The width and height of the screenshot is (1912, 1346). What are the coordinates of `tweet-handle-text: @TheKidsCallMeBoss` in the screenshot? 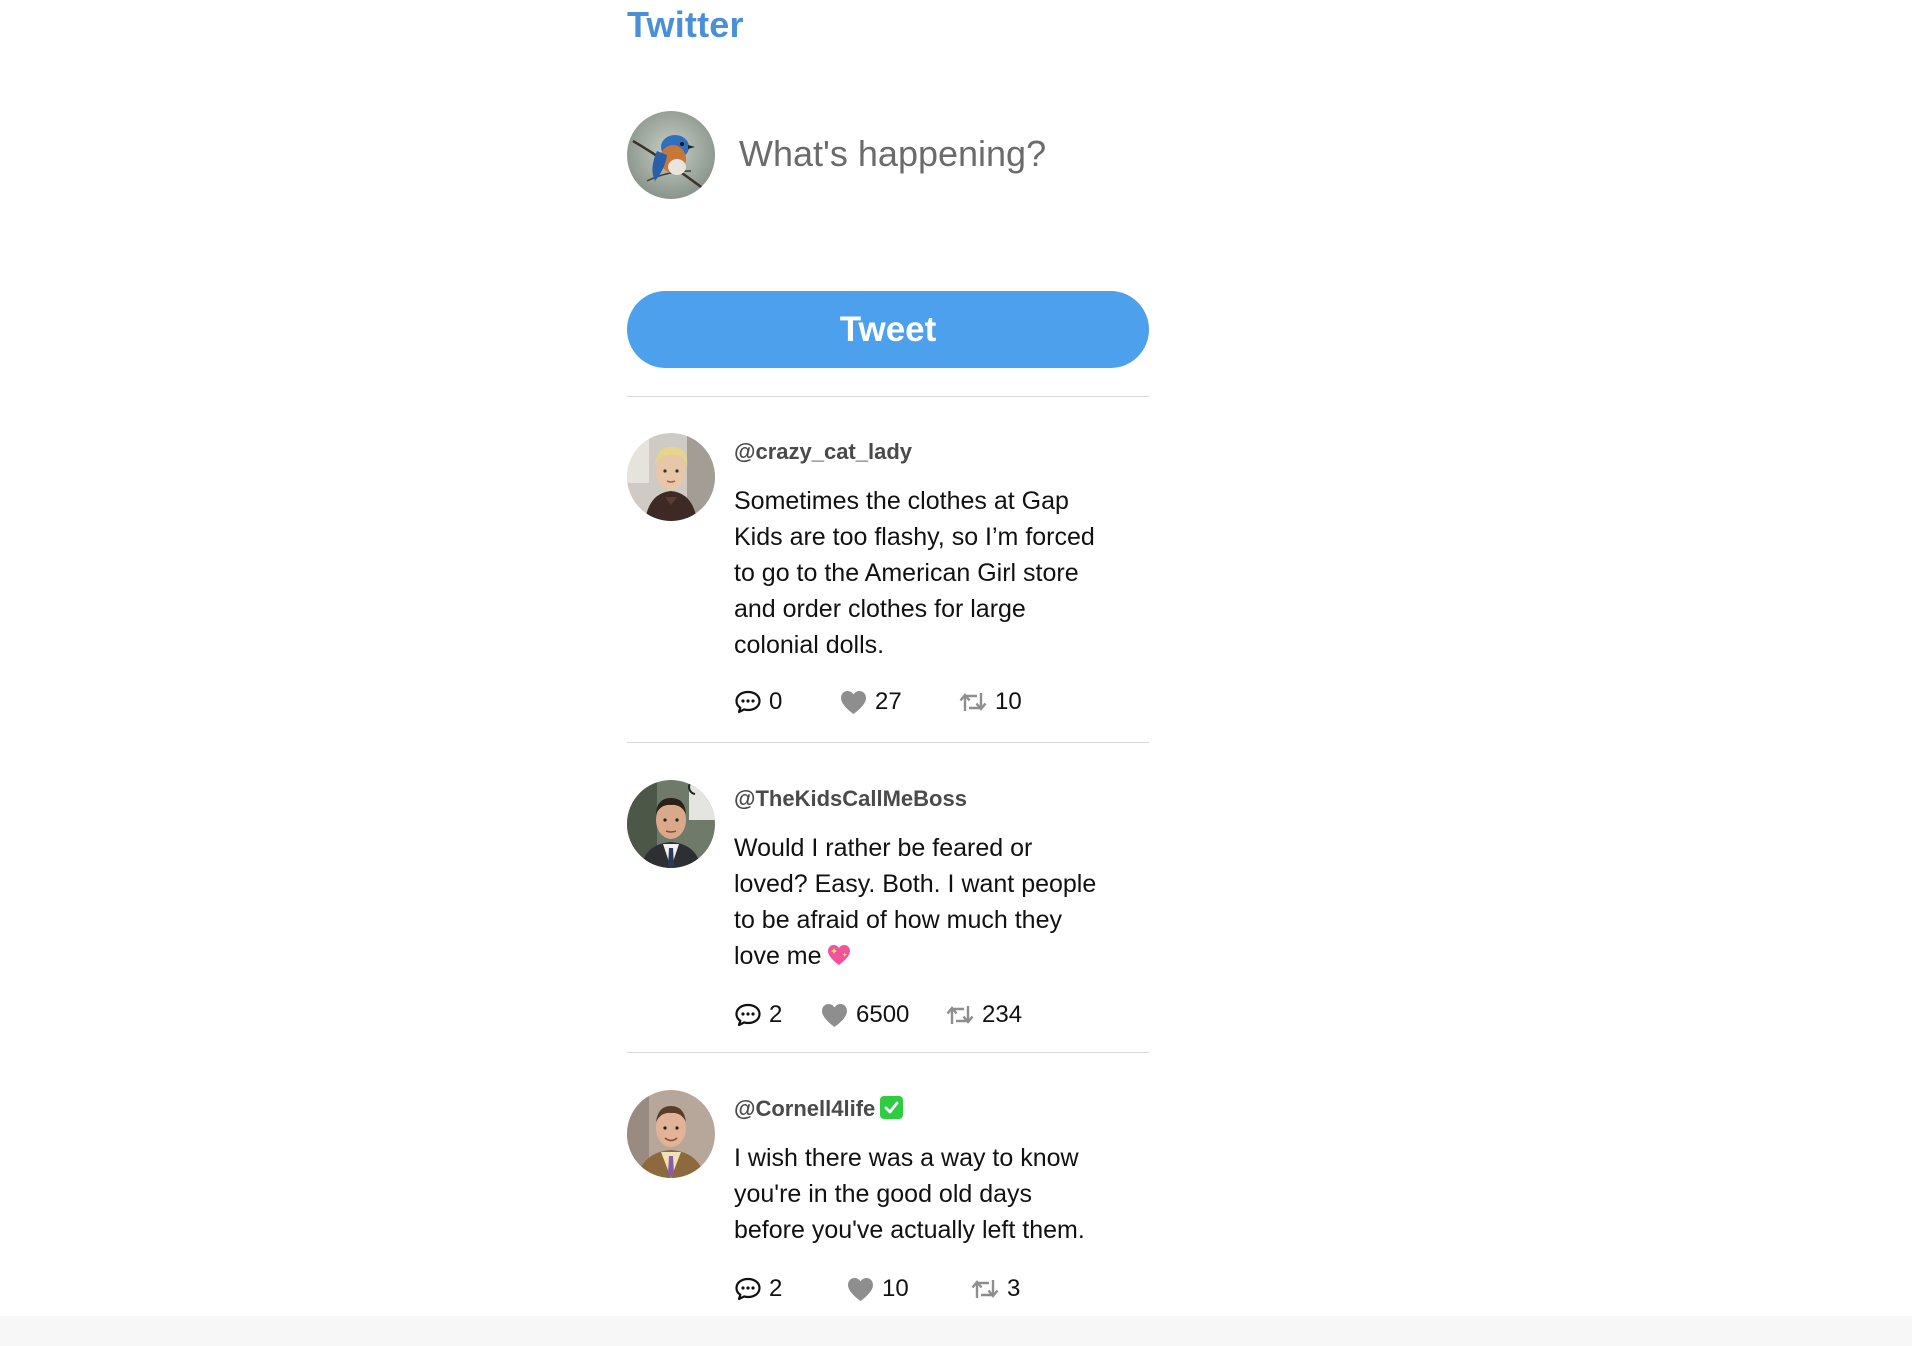 It's located at (850, 798).